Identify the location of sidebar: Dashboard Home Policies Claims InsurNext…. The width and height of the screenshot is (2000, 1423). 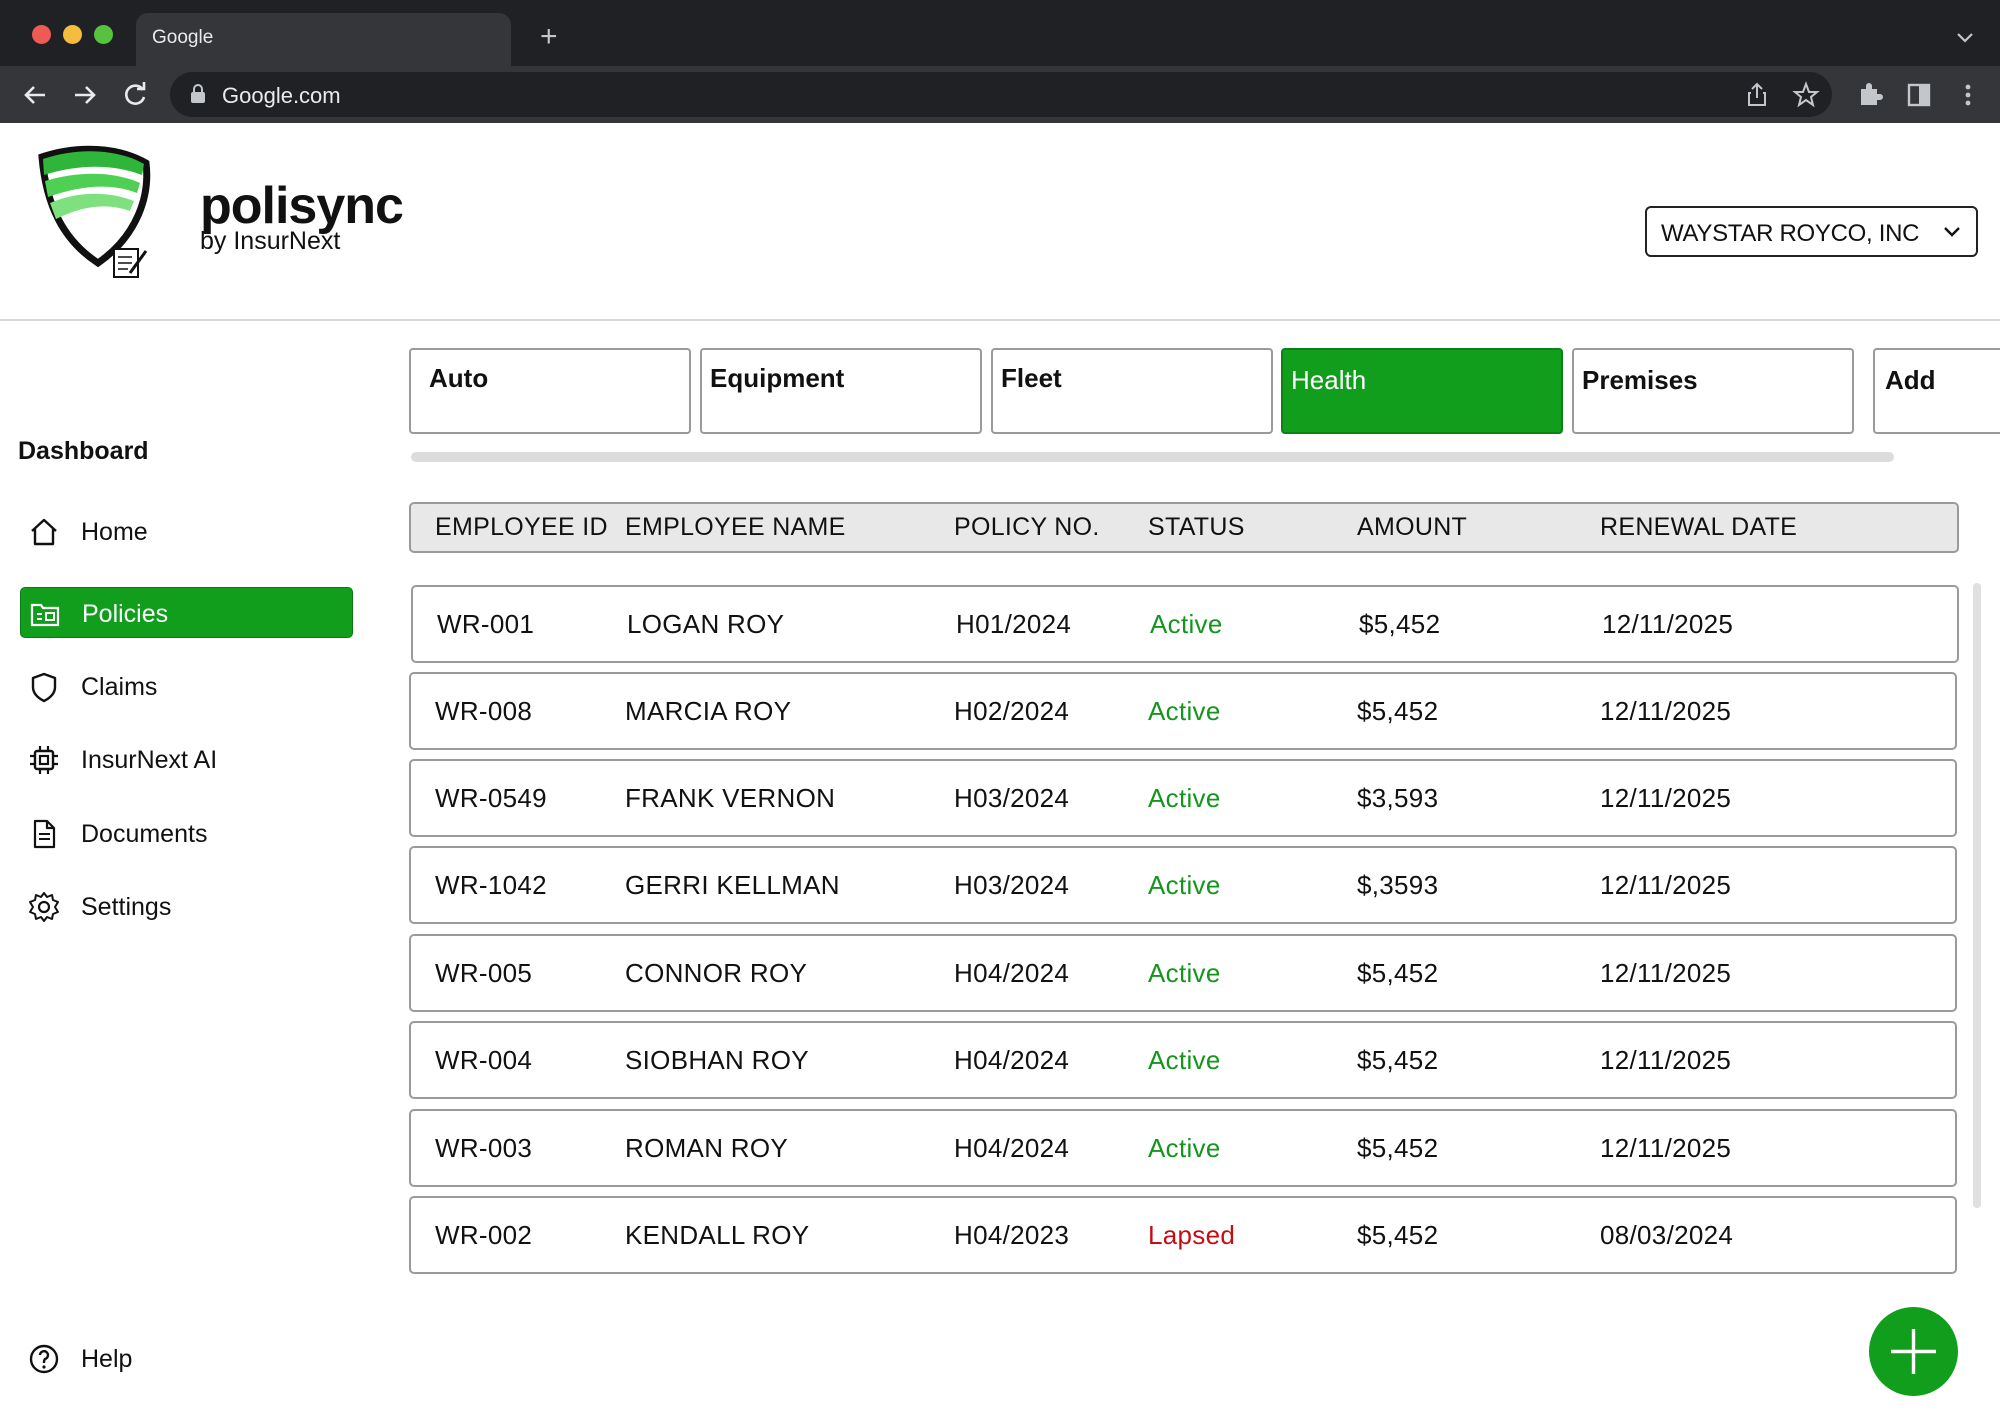
(190, 873).